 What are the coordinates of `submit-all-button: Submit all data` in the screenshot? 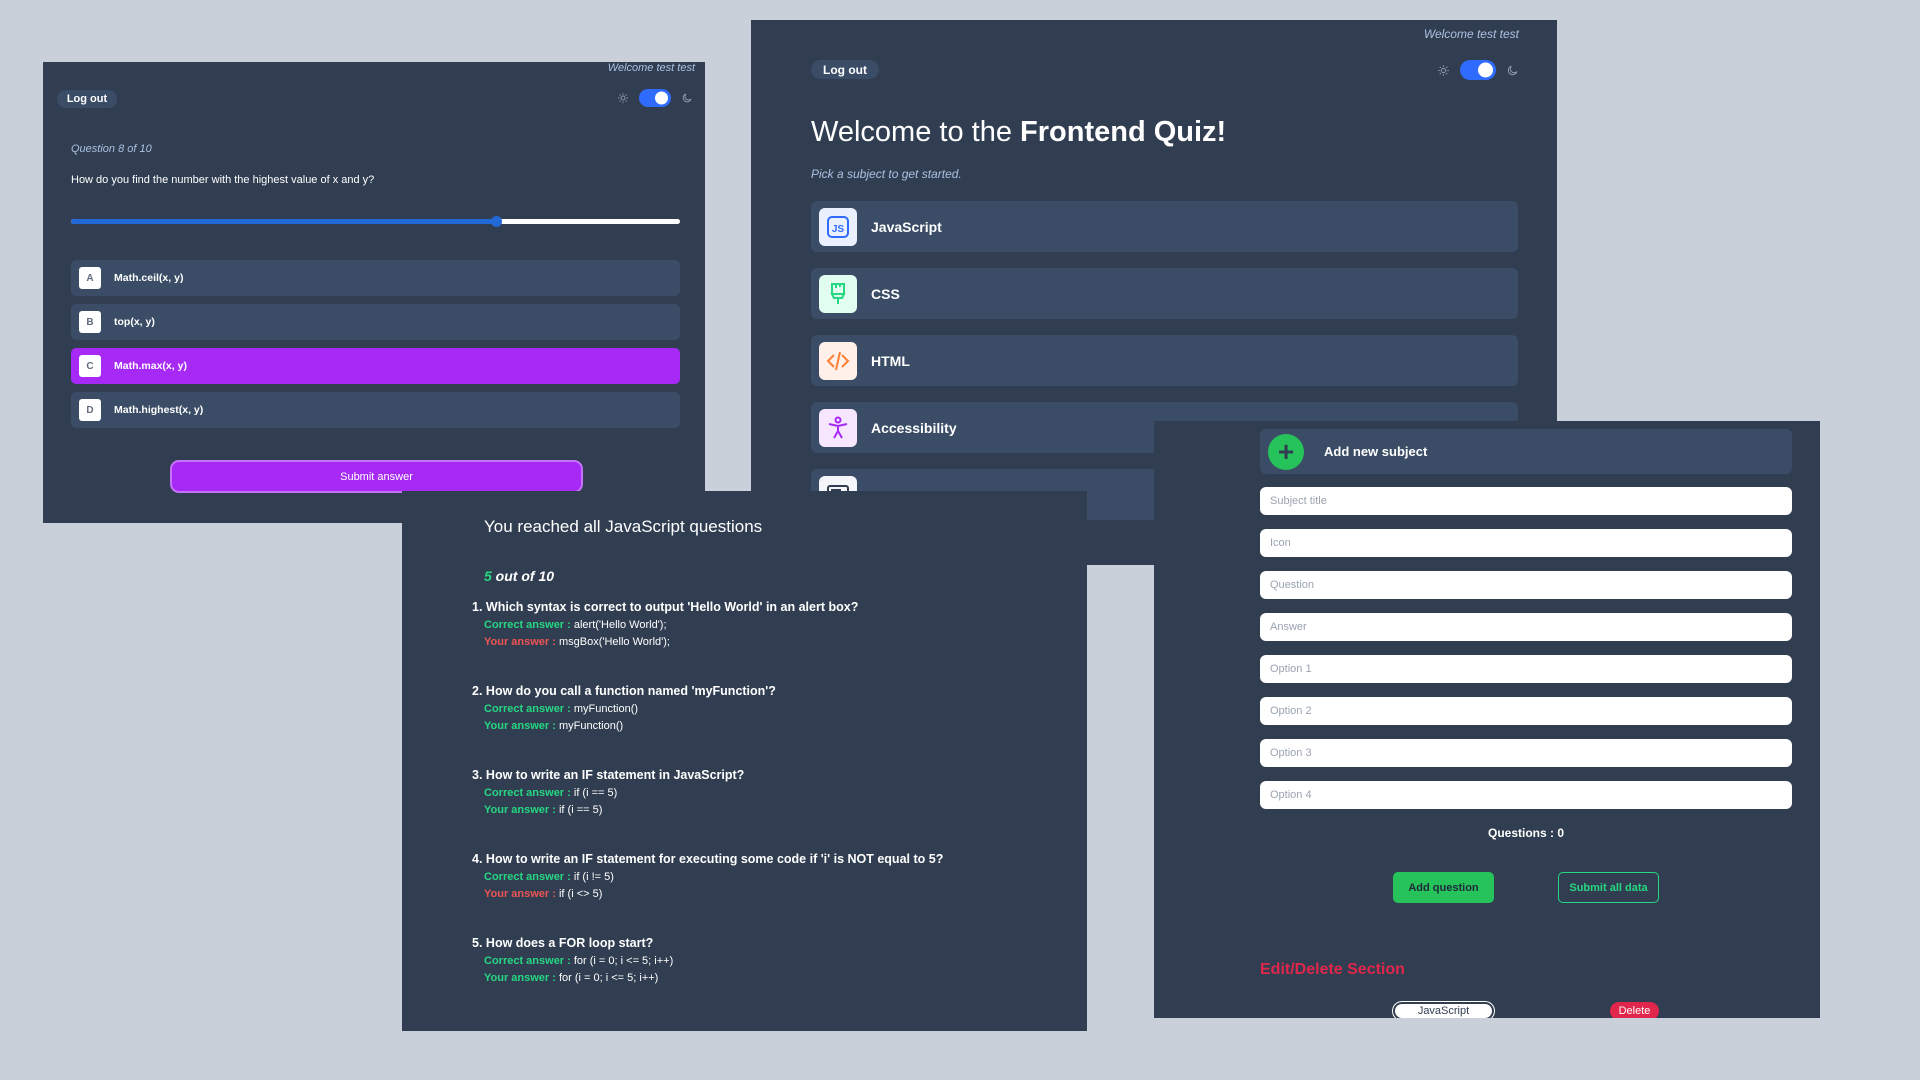 It's located at (1608, 887).